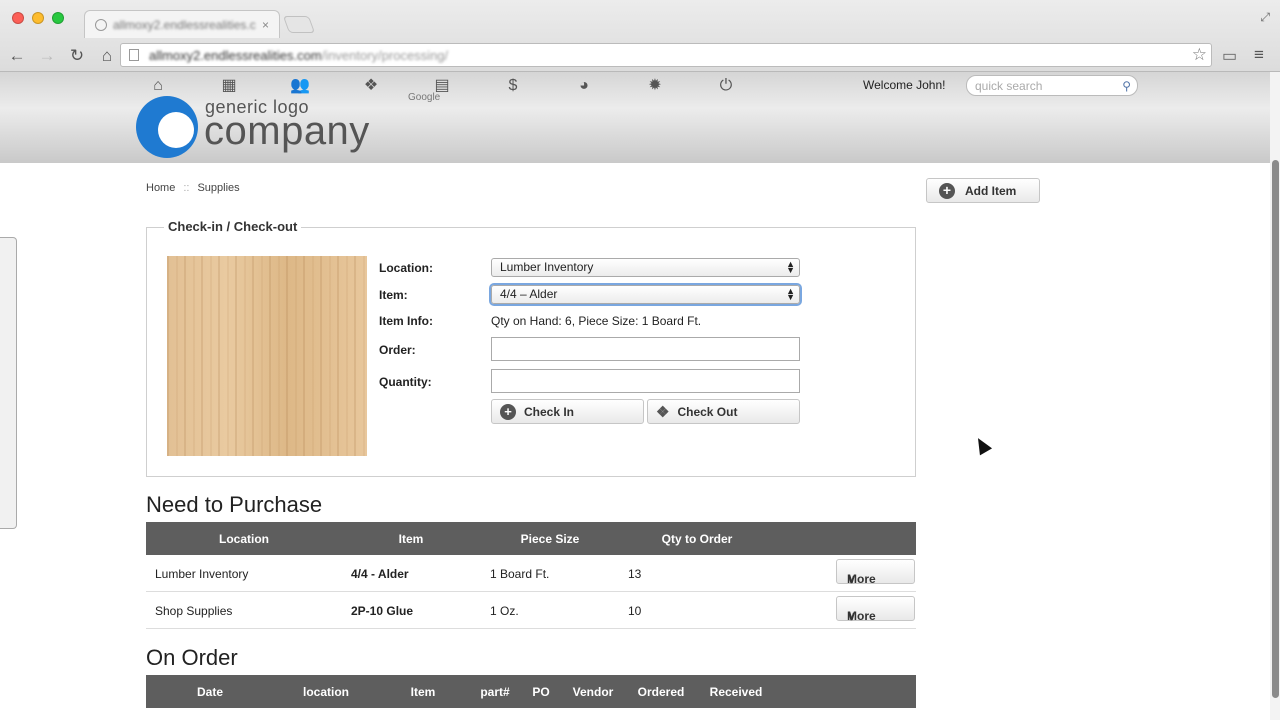 The width and height of the screenshot is (1280, 720). I want to click on page-icon, so click(134, 55).